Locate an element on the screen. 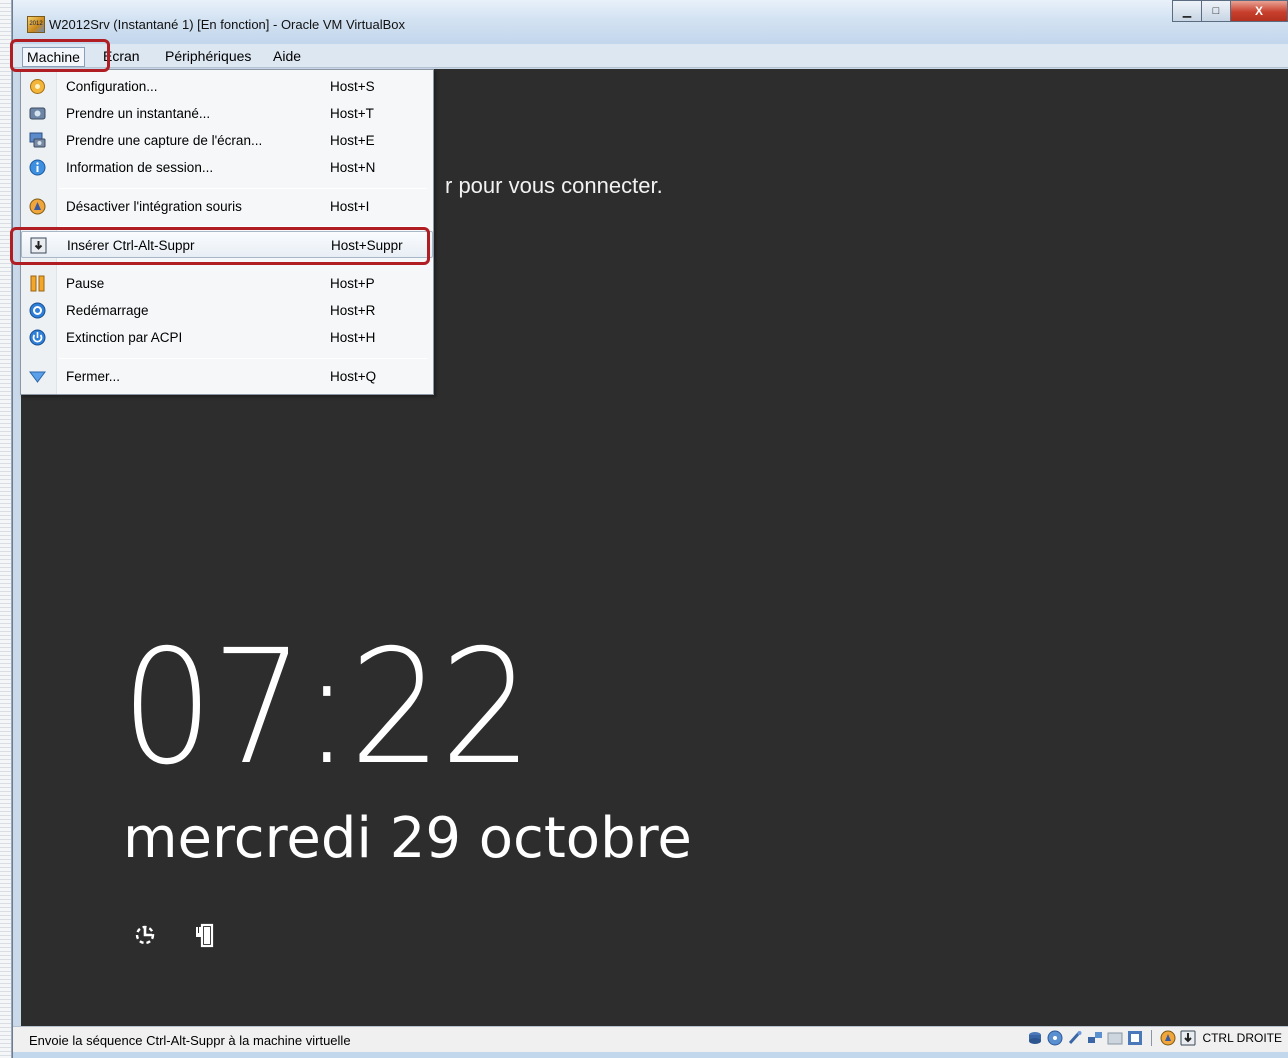 Image resolution: width=1288 pixels, height=1058 pixels. menu-item-reset: Redémarrage Host+R is located at coordinates (227, 310).